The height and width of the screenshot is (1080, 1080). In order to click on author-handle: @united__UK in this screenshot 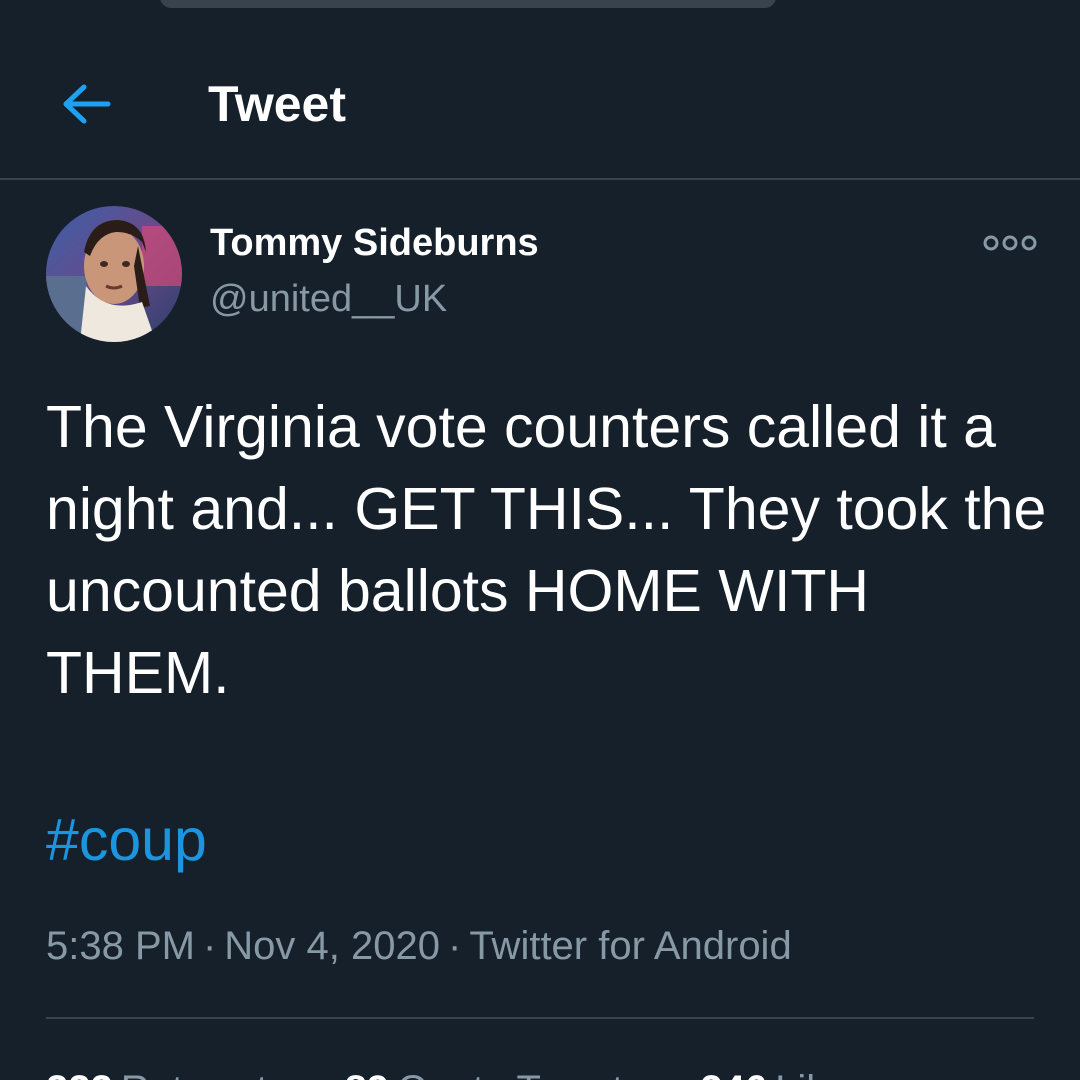, I will do `click(328, 299)`.